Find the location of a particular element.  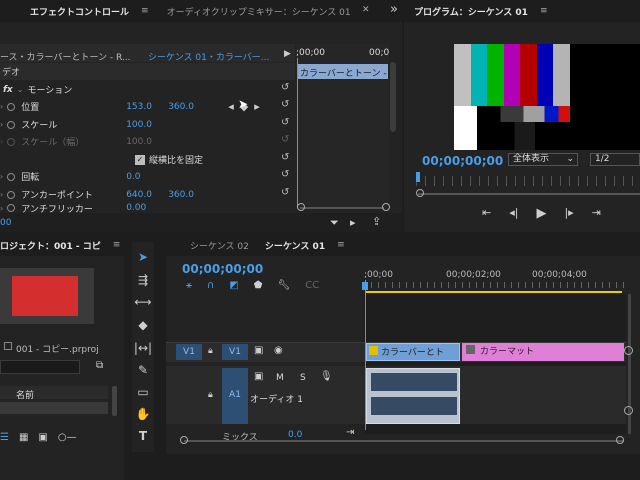

reset-scale-icon: ↺ is located at coordinates (285, 122).